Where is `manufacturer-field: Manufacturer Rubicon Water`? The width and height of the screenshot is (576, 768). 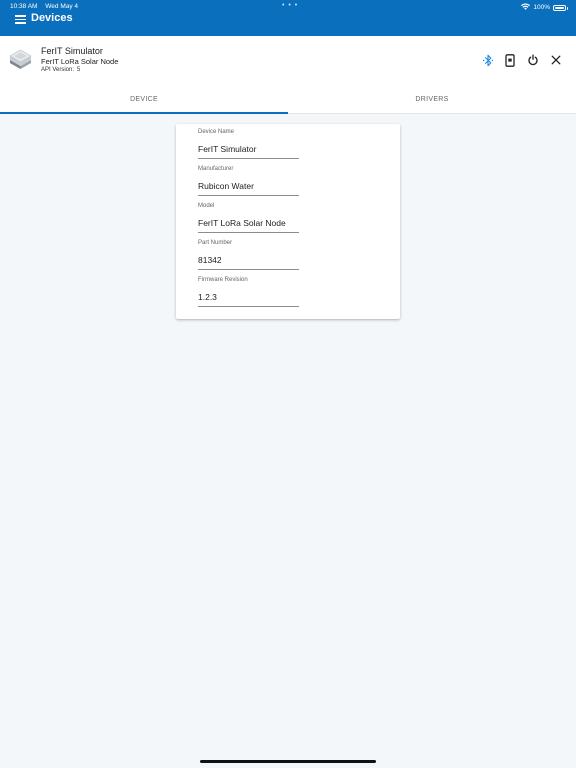 manufacturer-field: Manufacturer Rubicon Water is located at coordinates (248, 181).